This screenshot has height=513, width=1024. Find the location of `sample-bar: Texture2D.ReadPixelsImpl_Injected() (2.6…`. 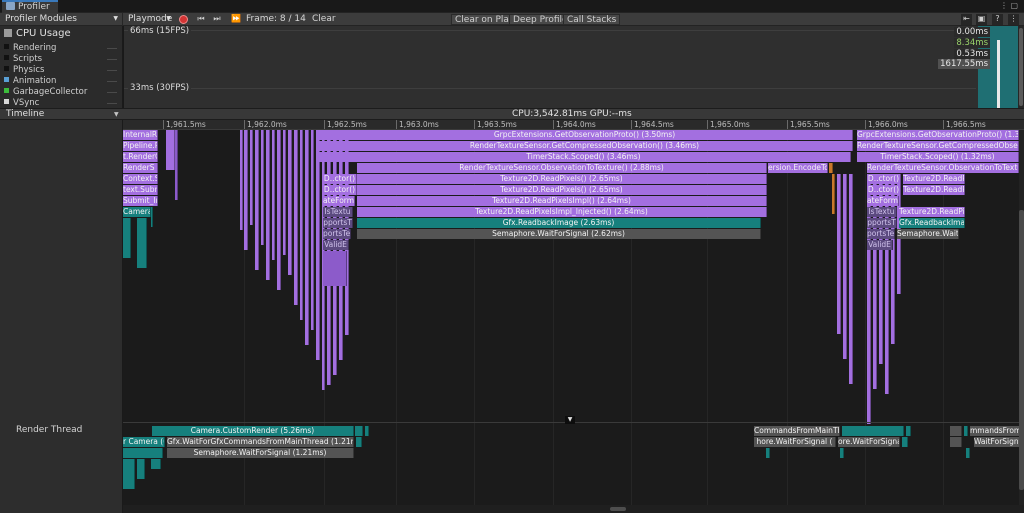

sample-bar: Texture2D.ReadPixelsImpl_Injected() (2.6… is located at coordinates (562, 212).